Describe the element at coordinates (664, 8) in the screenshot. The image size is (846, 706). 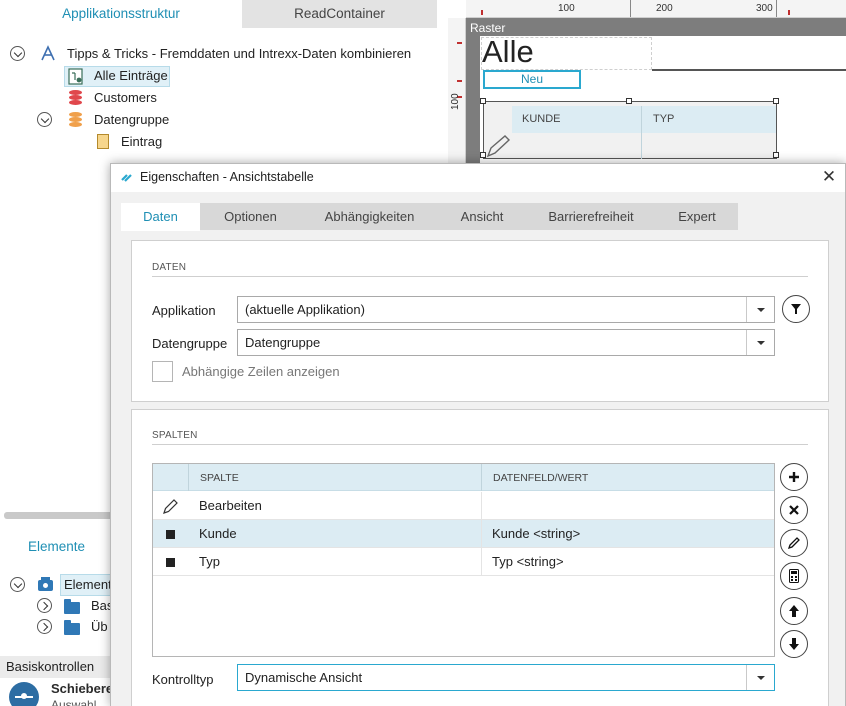
I see `ruler-label: 200` at that location.